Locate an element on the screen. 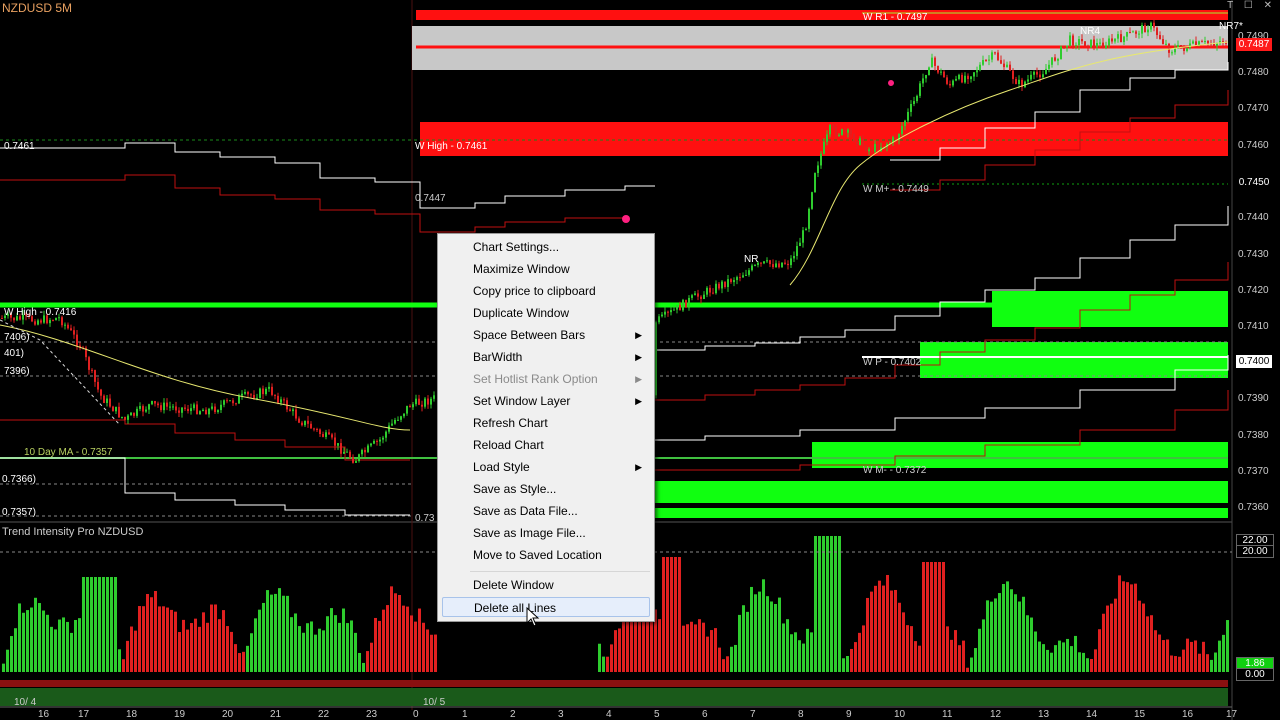 This screenshot has height=720, width=1280. menu-item-move-to-saved-location: Move to Saved Location is located at coordinates (546, 555).